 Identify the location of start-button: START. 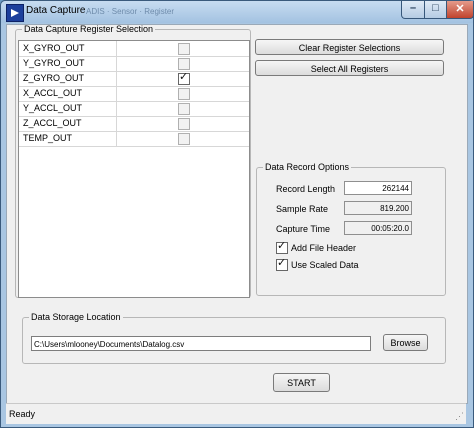
(301, 382).